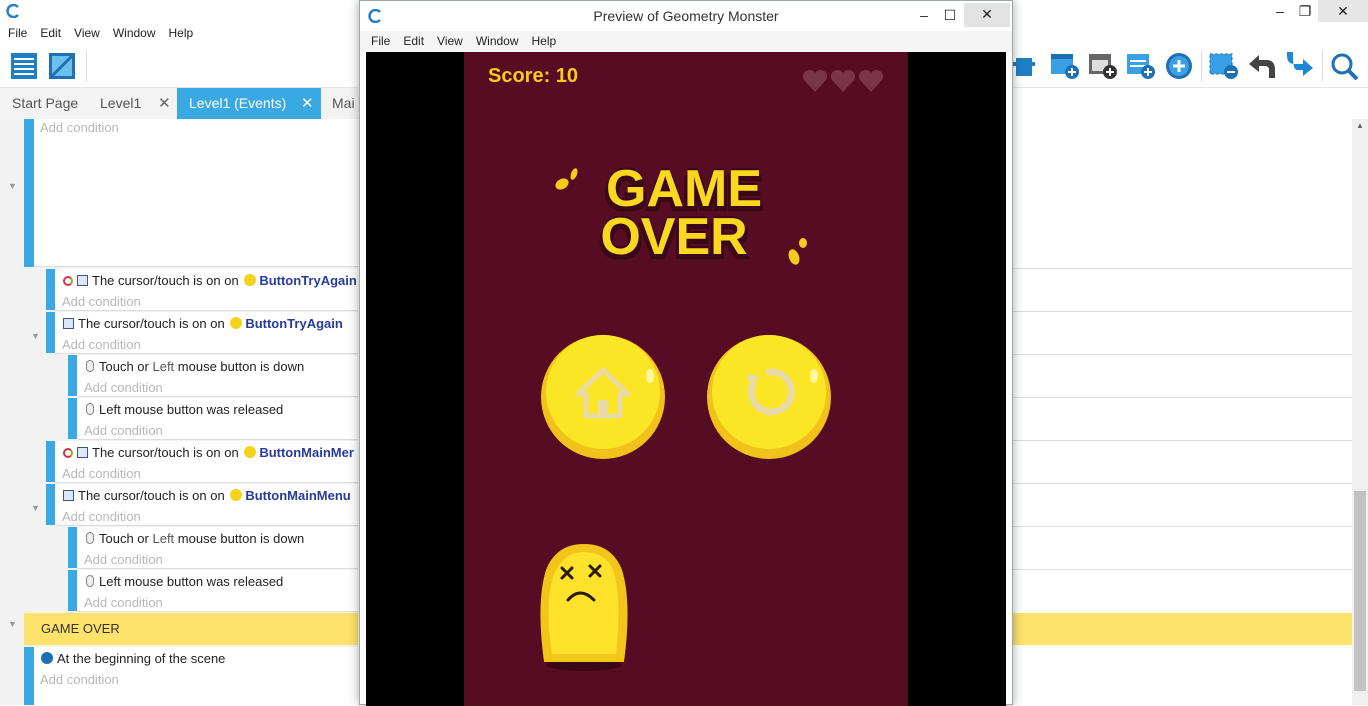 This screenshot has height=706, width=1368. What do you see at coordinates (1300, 66) in the screenshot?
I see `redo-icon` at bounding box center [1300, 66].